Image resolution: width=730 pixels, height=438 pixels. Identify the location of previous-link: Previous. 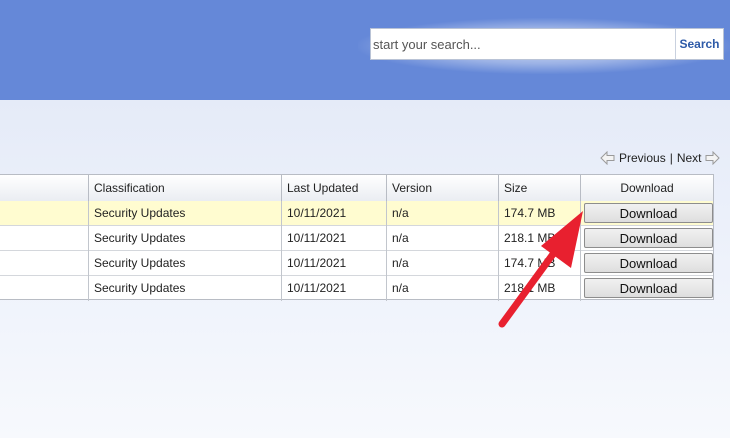
(642, 158).